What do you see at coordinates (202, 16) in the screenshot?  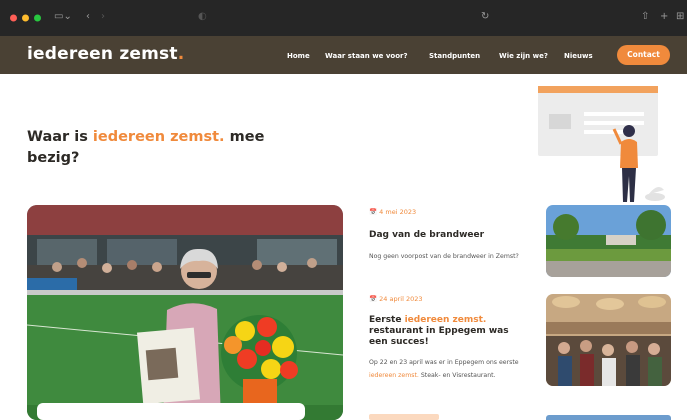 I see `page-shield-icon: ◐` at bounding box center [202, 16].